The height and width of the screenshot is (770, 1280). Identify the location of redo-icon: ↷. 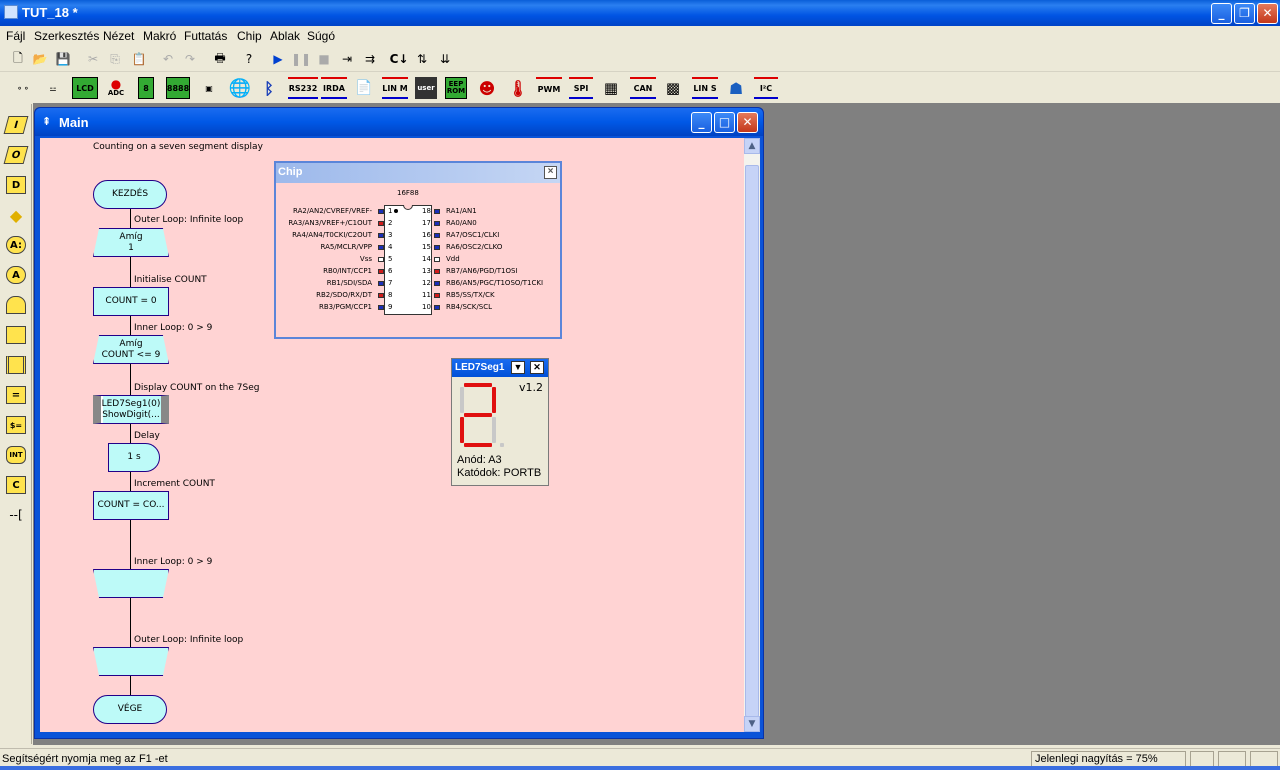
(190, 59).